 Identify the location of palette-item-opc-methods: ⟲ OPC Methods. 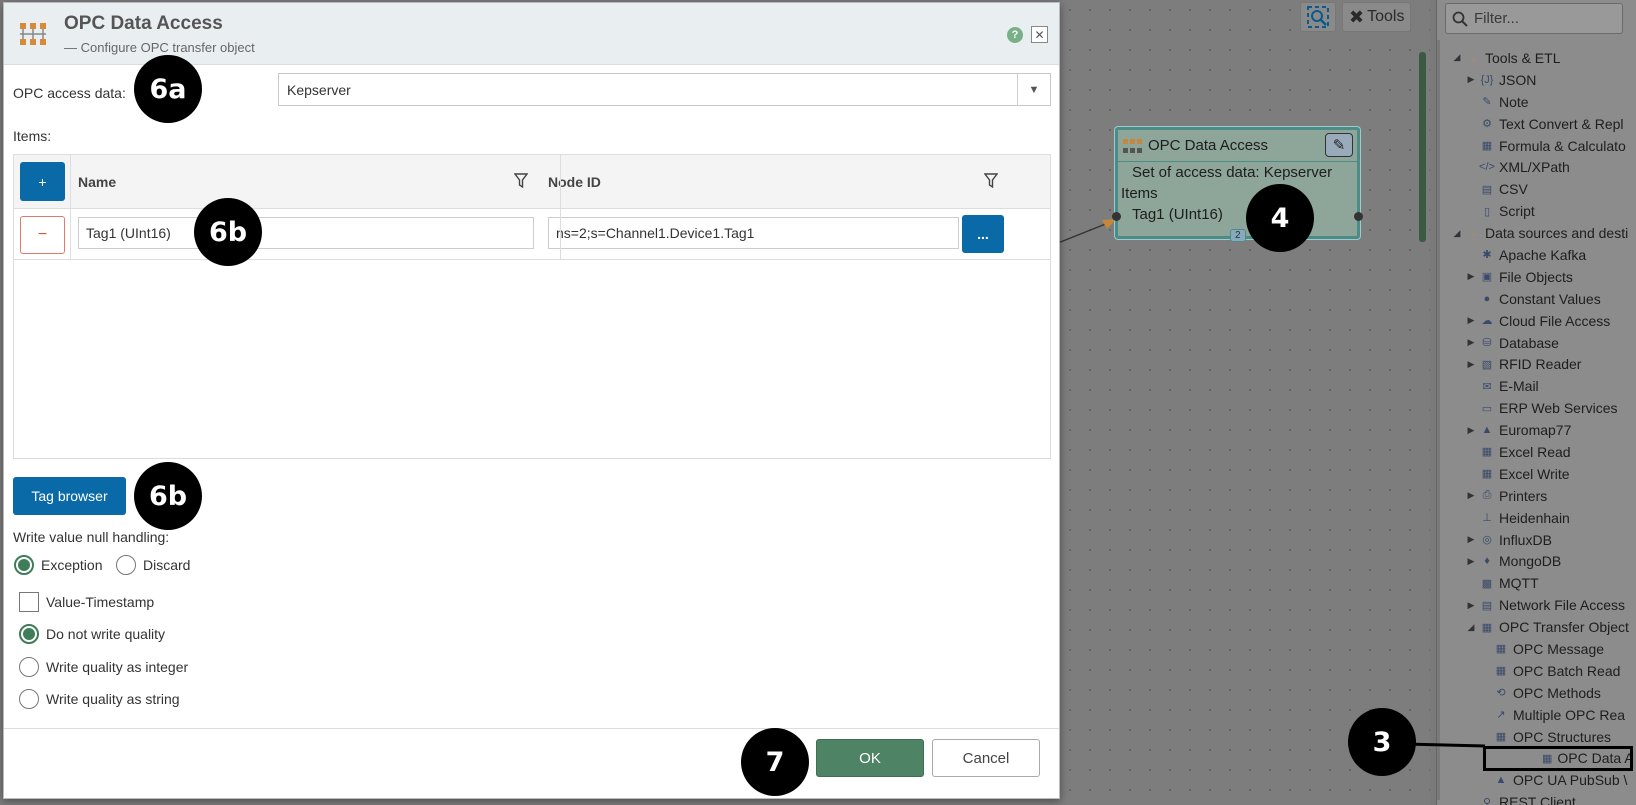
(1536, 693).